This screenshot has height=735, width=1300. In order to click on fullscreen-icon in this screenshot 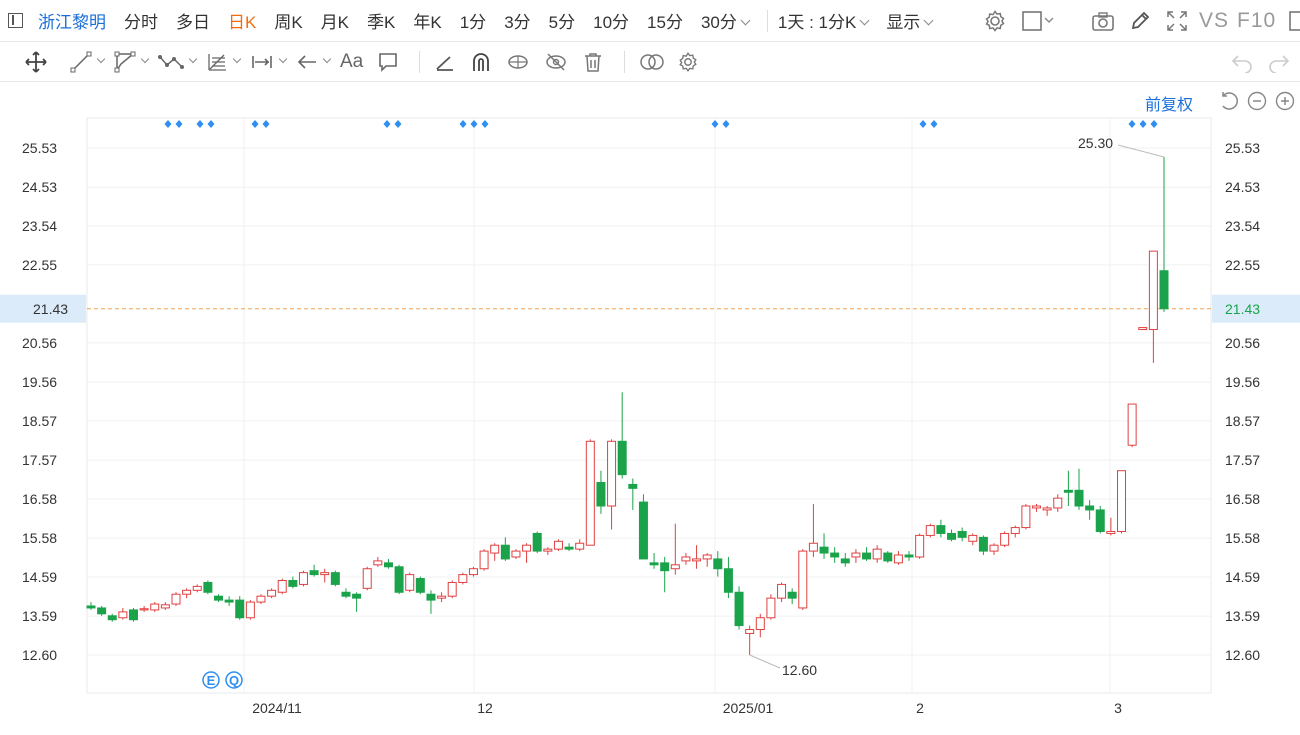, I will do `click(1177, 21)`.